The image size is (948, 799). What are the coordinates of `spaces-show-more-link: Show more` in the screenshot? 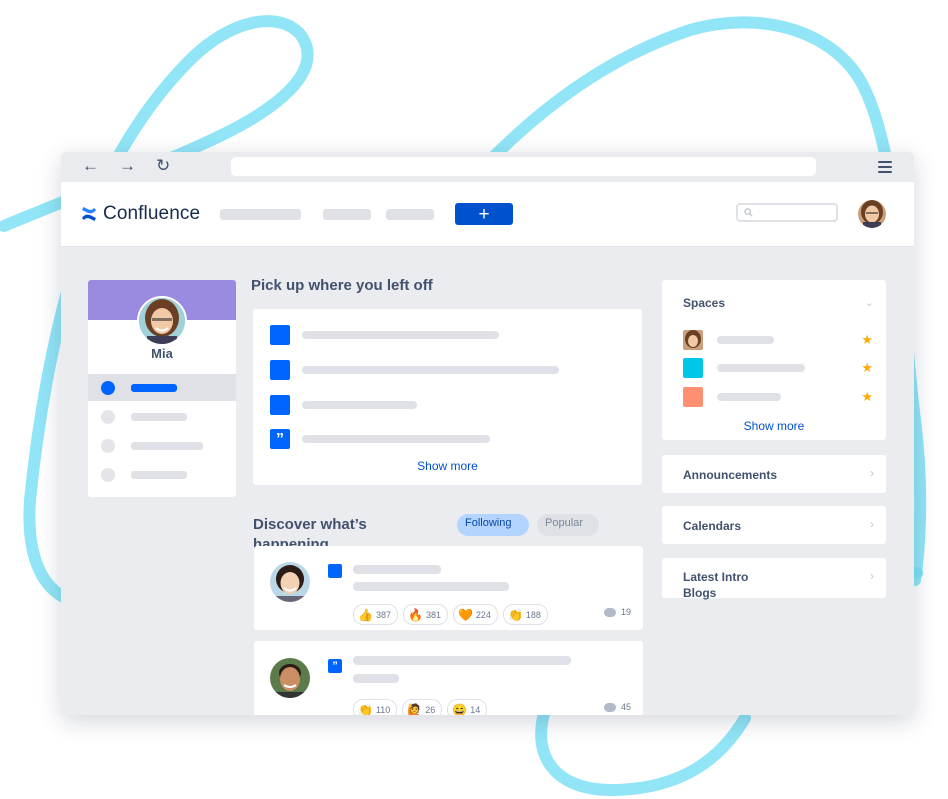 It's located at (774, 426).